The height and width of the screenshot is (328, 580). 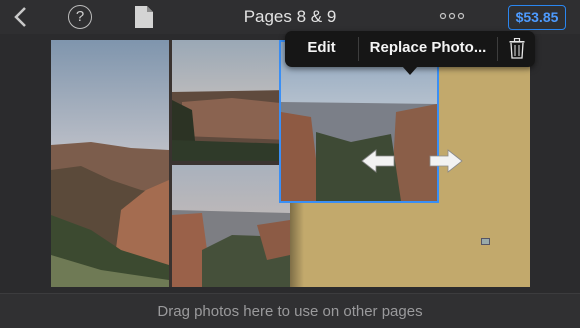 What do you see at coordinates (452, 16) in the screenshot?
I see `more-icon` at bounding box center [452, 16].